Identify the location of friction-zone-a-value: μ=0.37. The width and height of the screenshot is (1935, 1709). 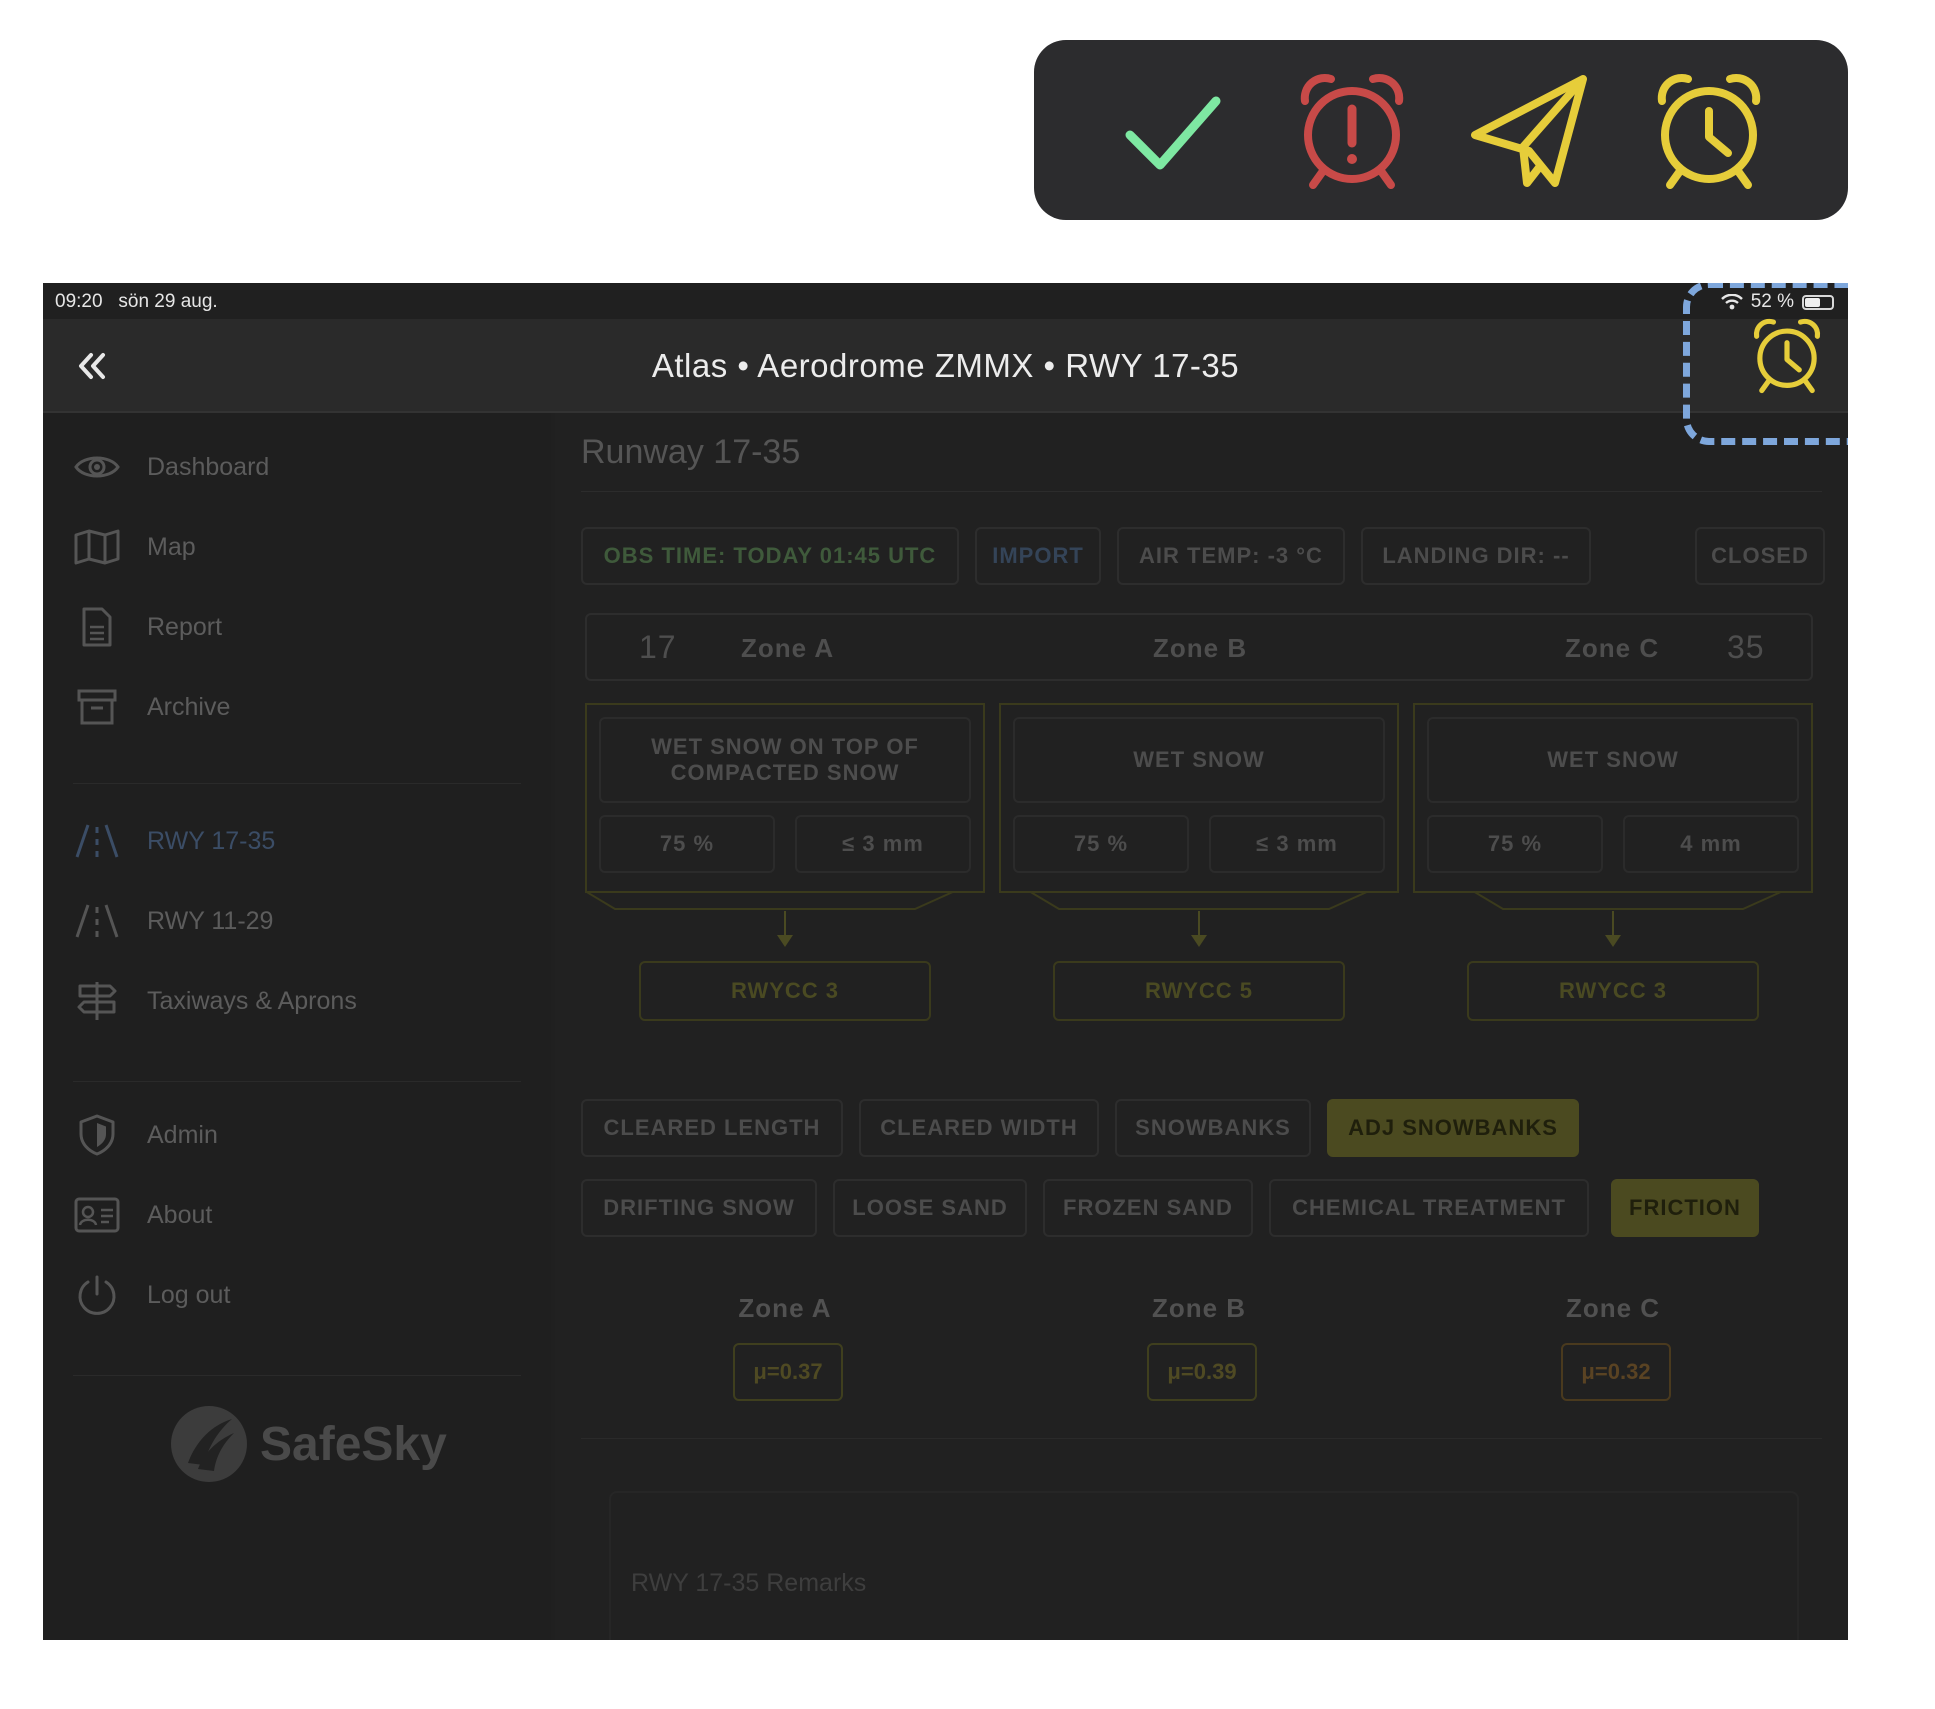
(788, 1372).